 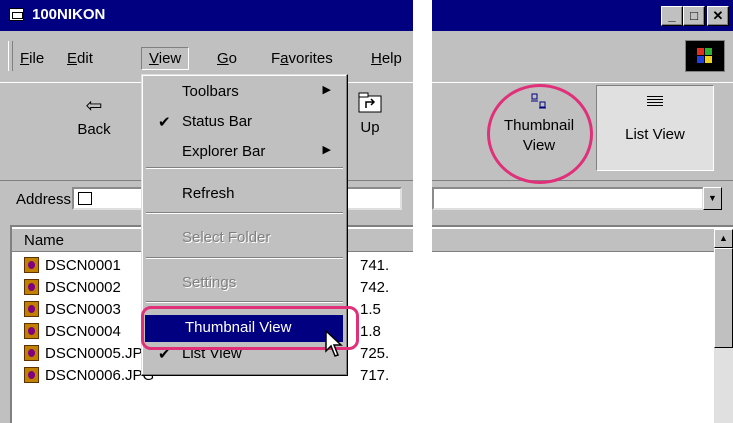 I want to click on menu-bar: File Edit View Go Favorites Help, so click(x=206, y=55).